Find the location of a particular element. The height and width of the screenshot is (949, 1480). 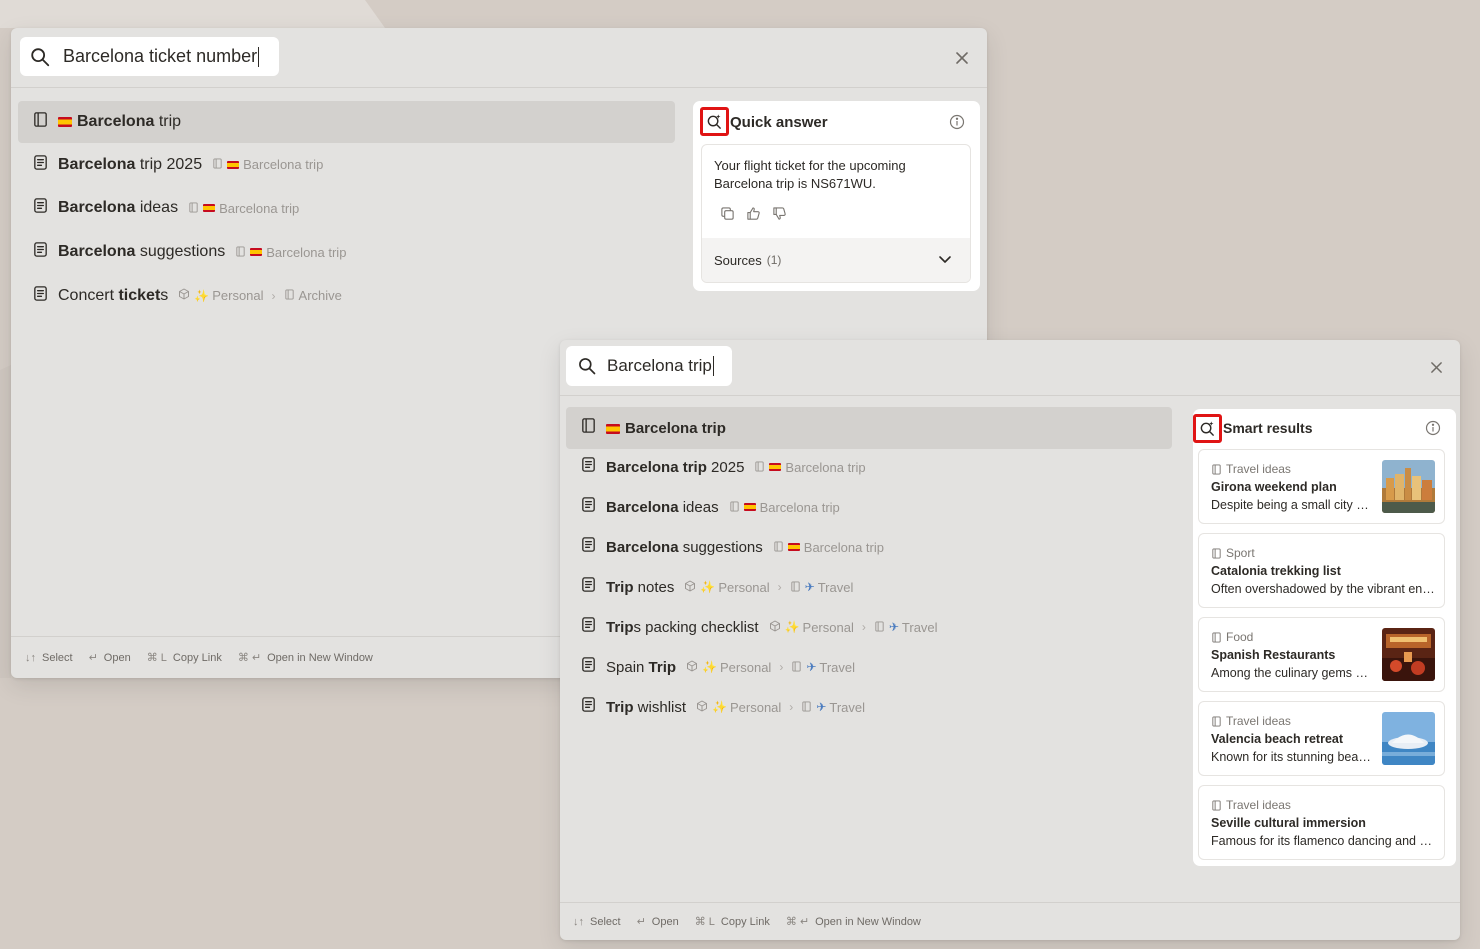

chevron-down-icon is located at coordinates (945, 259).